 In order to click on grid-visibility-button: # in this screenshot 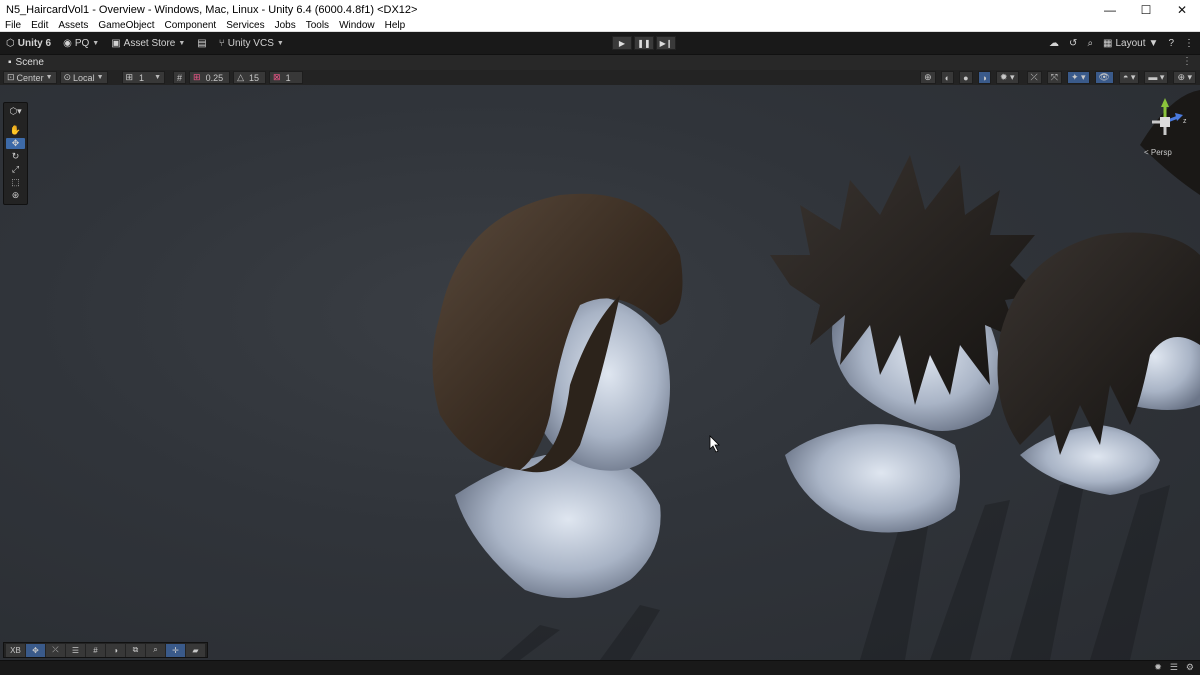, I will do `click(180, 77)`.